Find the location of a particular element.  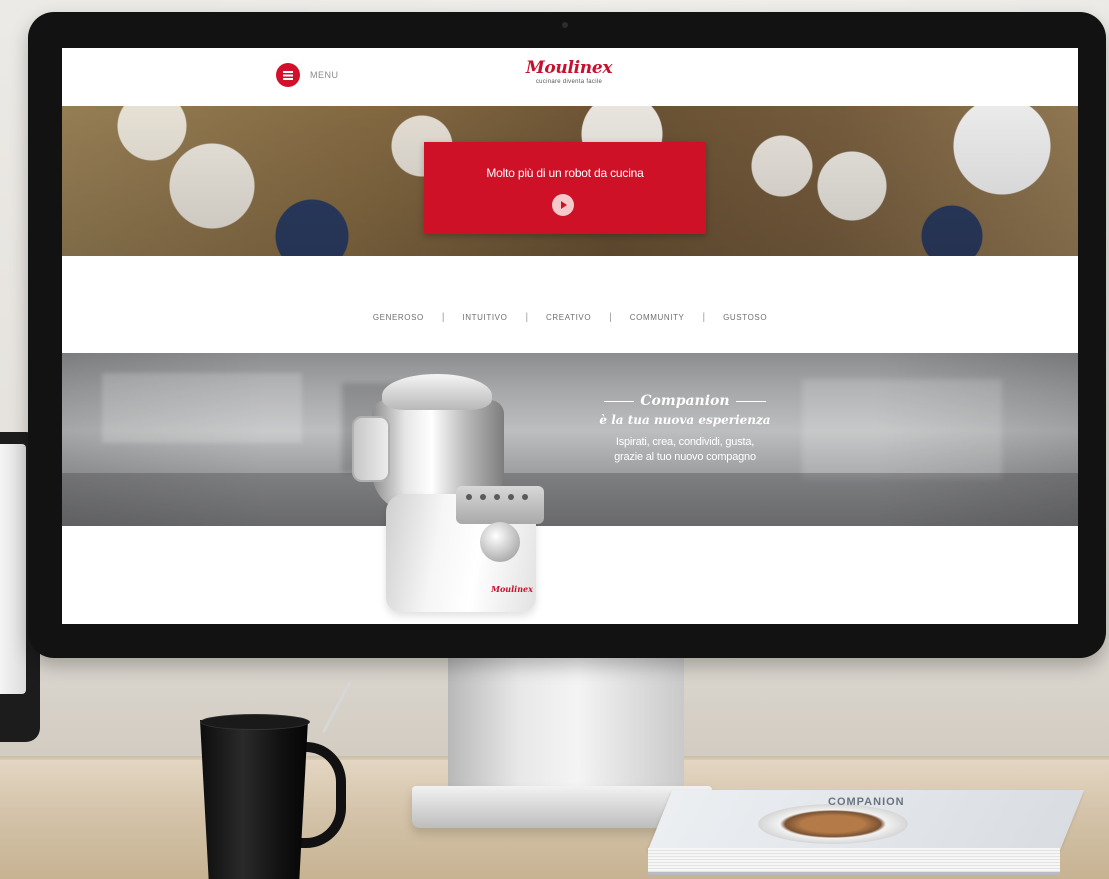

robot-lid is located at coordinates (437, 392).